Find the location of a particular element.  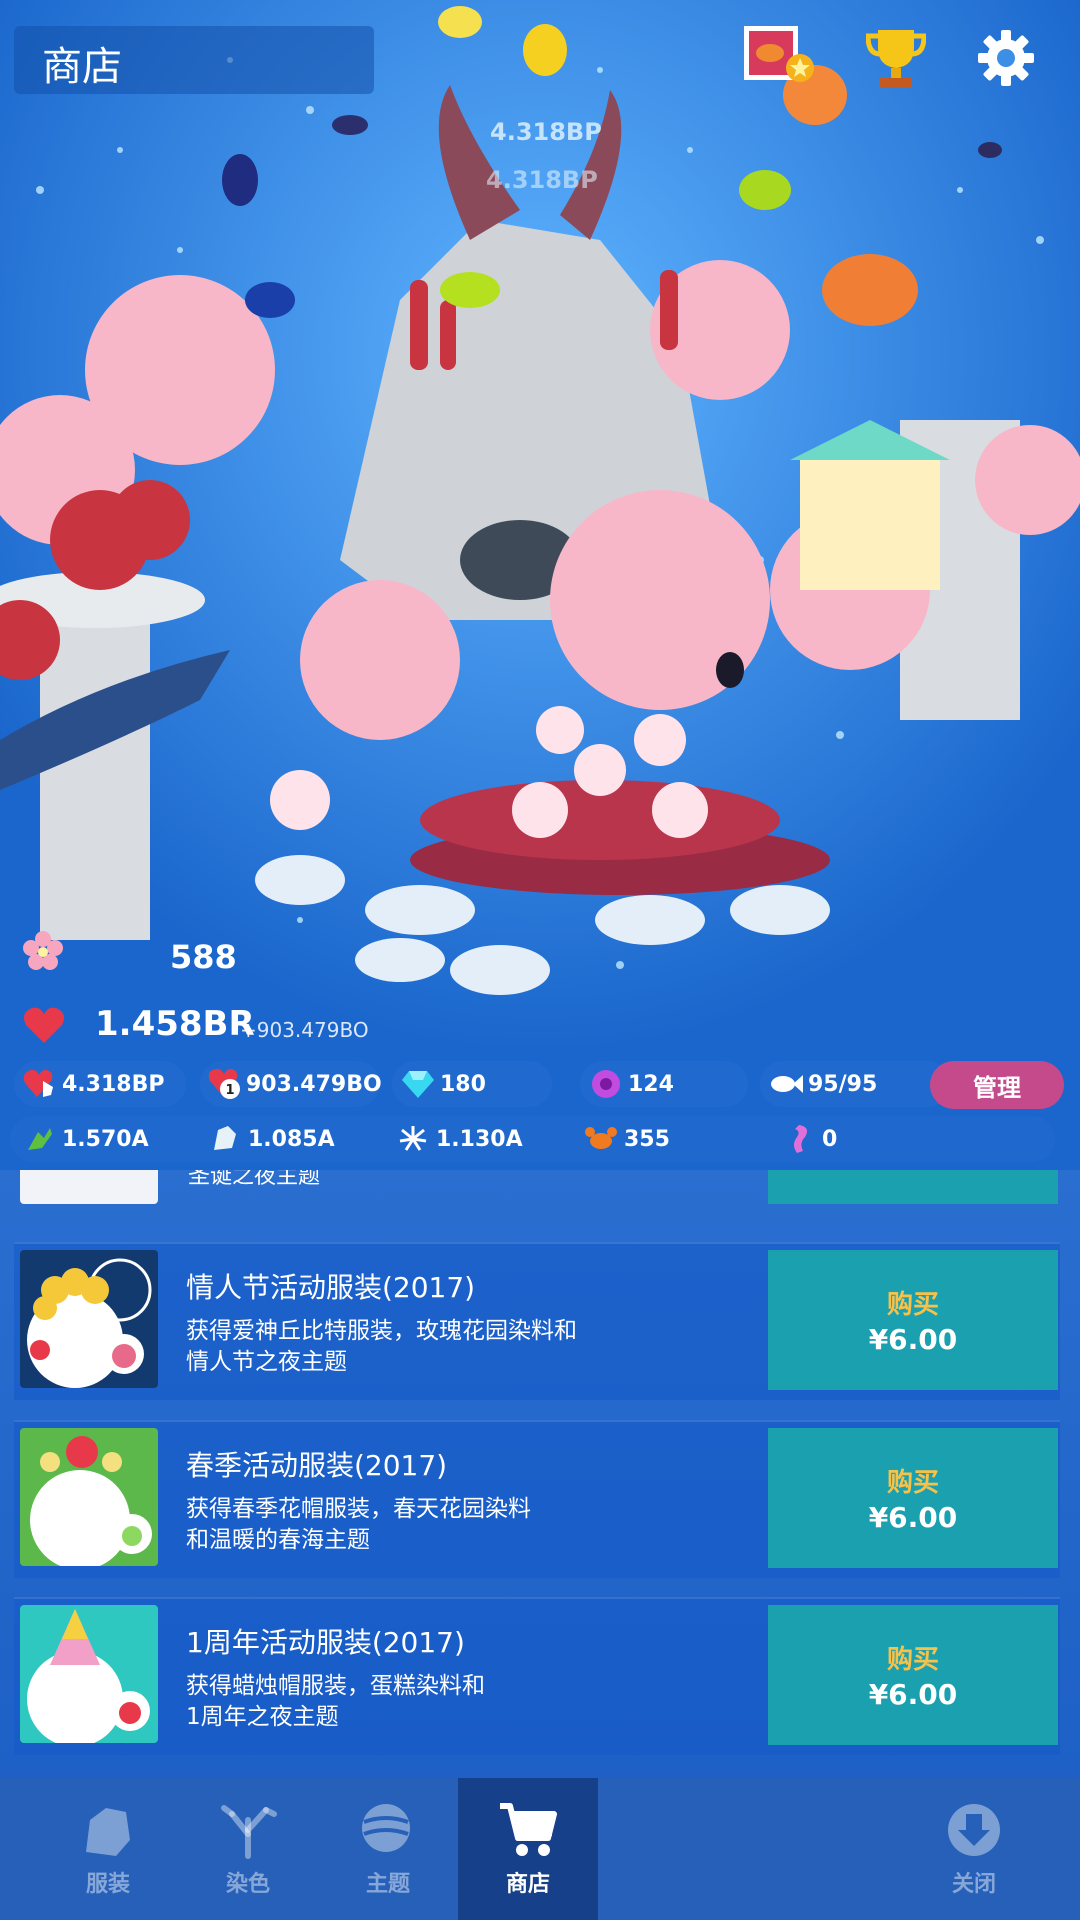

seahorse-value: 0 is located at coordinates (830, 1139).